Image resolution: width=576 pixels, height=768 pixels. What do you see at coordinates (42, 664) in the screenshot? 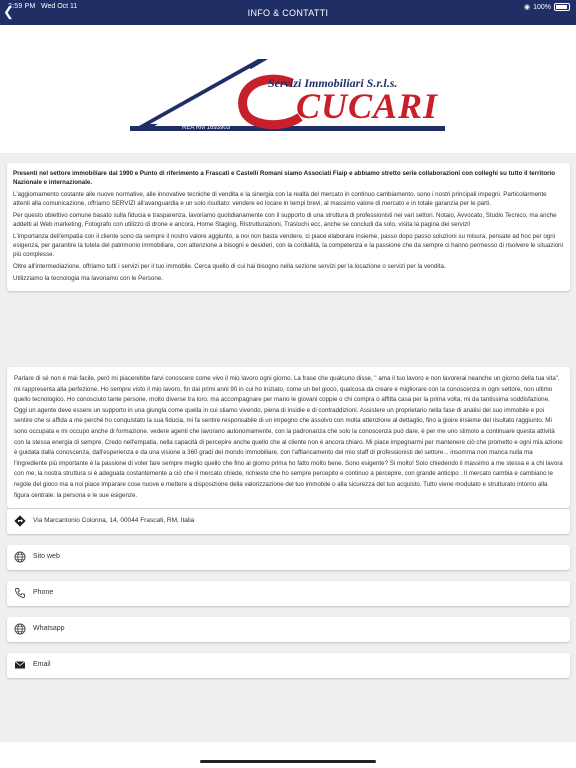
I see `email-label: Email` at bounding box center [42, 664].